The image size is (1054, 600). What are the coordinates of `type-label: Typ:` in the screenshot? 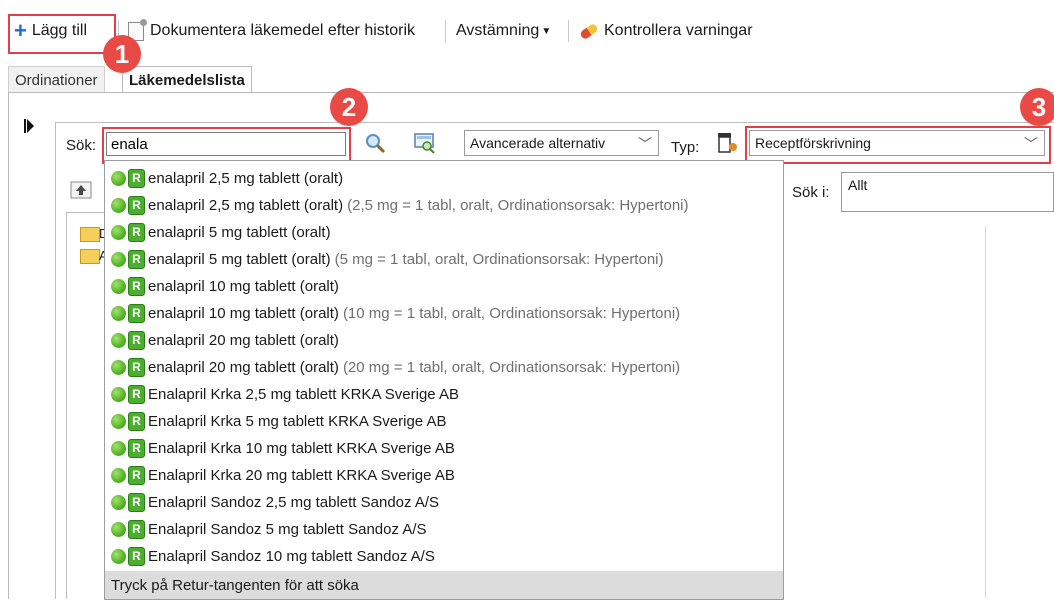 It's located at (685, 147).